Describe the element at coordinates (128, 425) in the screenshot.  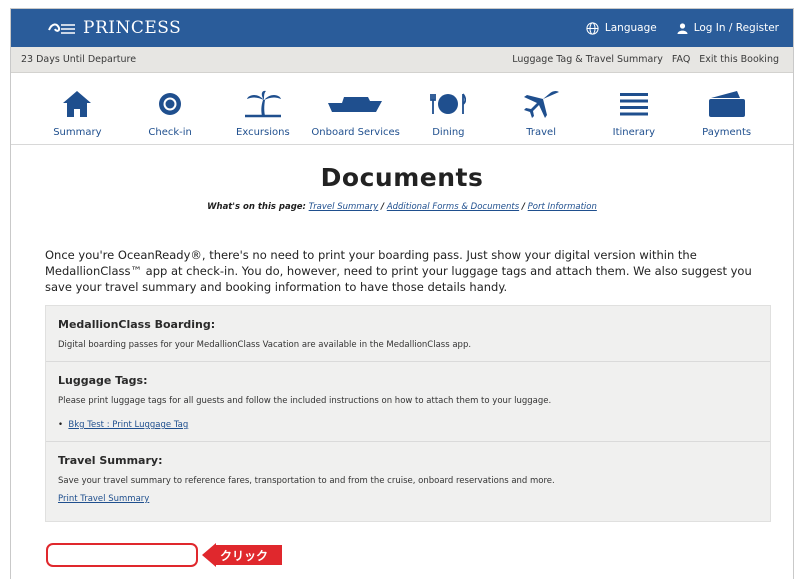
I see `print-luggage-tag-link: Bkg Test : Print Luggage Tag` at that location.